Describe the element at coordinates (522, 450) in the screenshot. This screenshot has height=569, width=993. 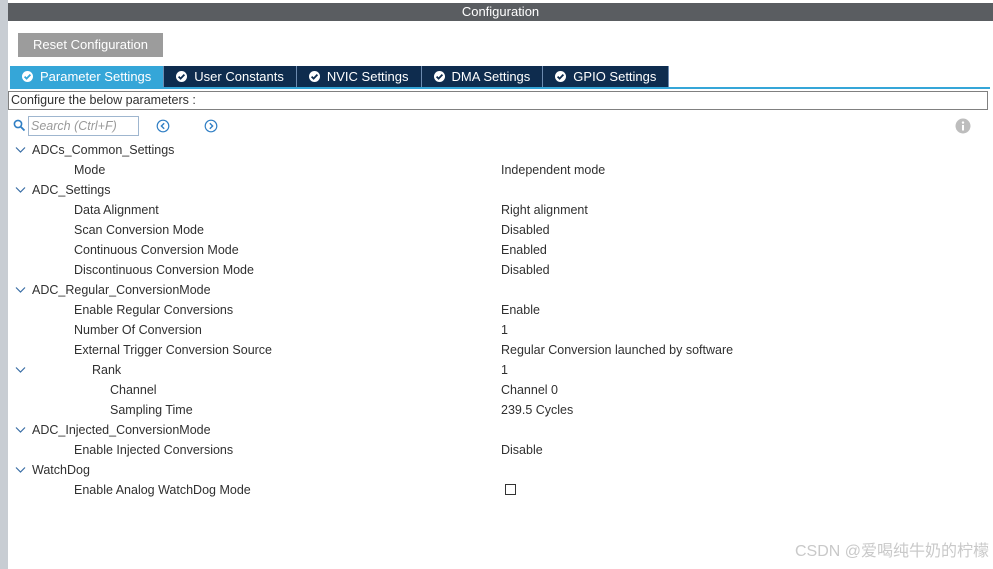
I see `param-value: Disable` at that location.